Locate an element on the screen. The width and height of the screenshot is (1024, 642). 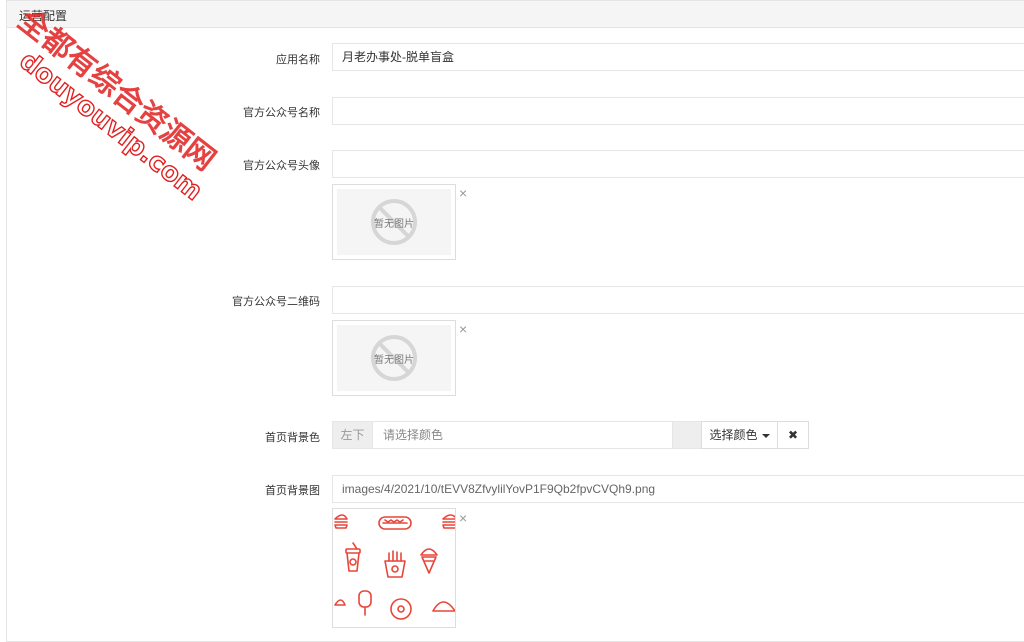
soda-icon is located at coordinates (353, 557).